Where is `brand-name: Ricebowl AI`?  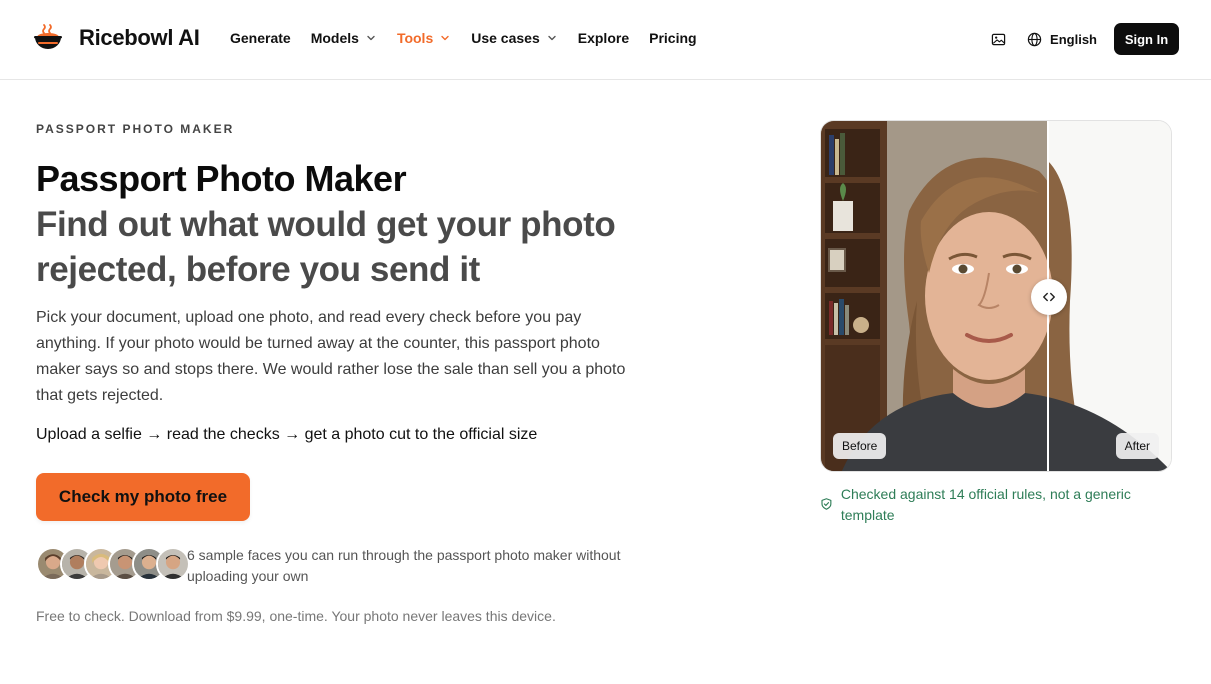 brand-name: Ricebowl AI is located at coordinates (139, 37).